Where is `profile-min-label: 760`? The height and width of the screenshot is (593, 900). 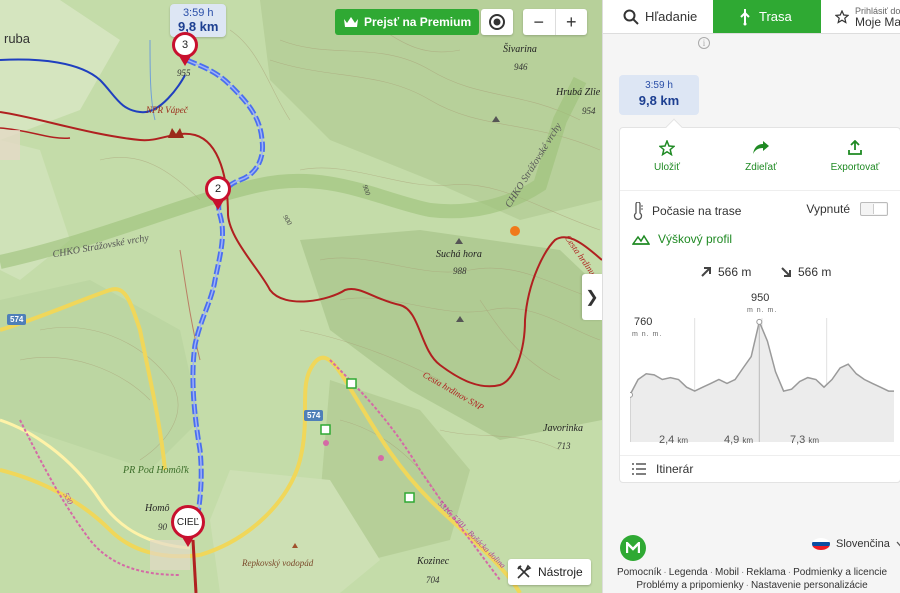
profile-min-label: 760 is located at coordinates (643, 322).